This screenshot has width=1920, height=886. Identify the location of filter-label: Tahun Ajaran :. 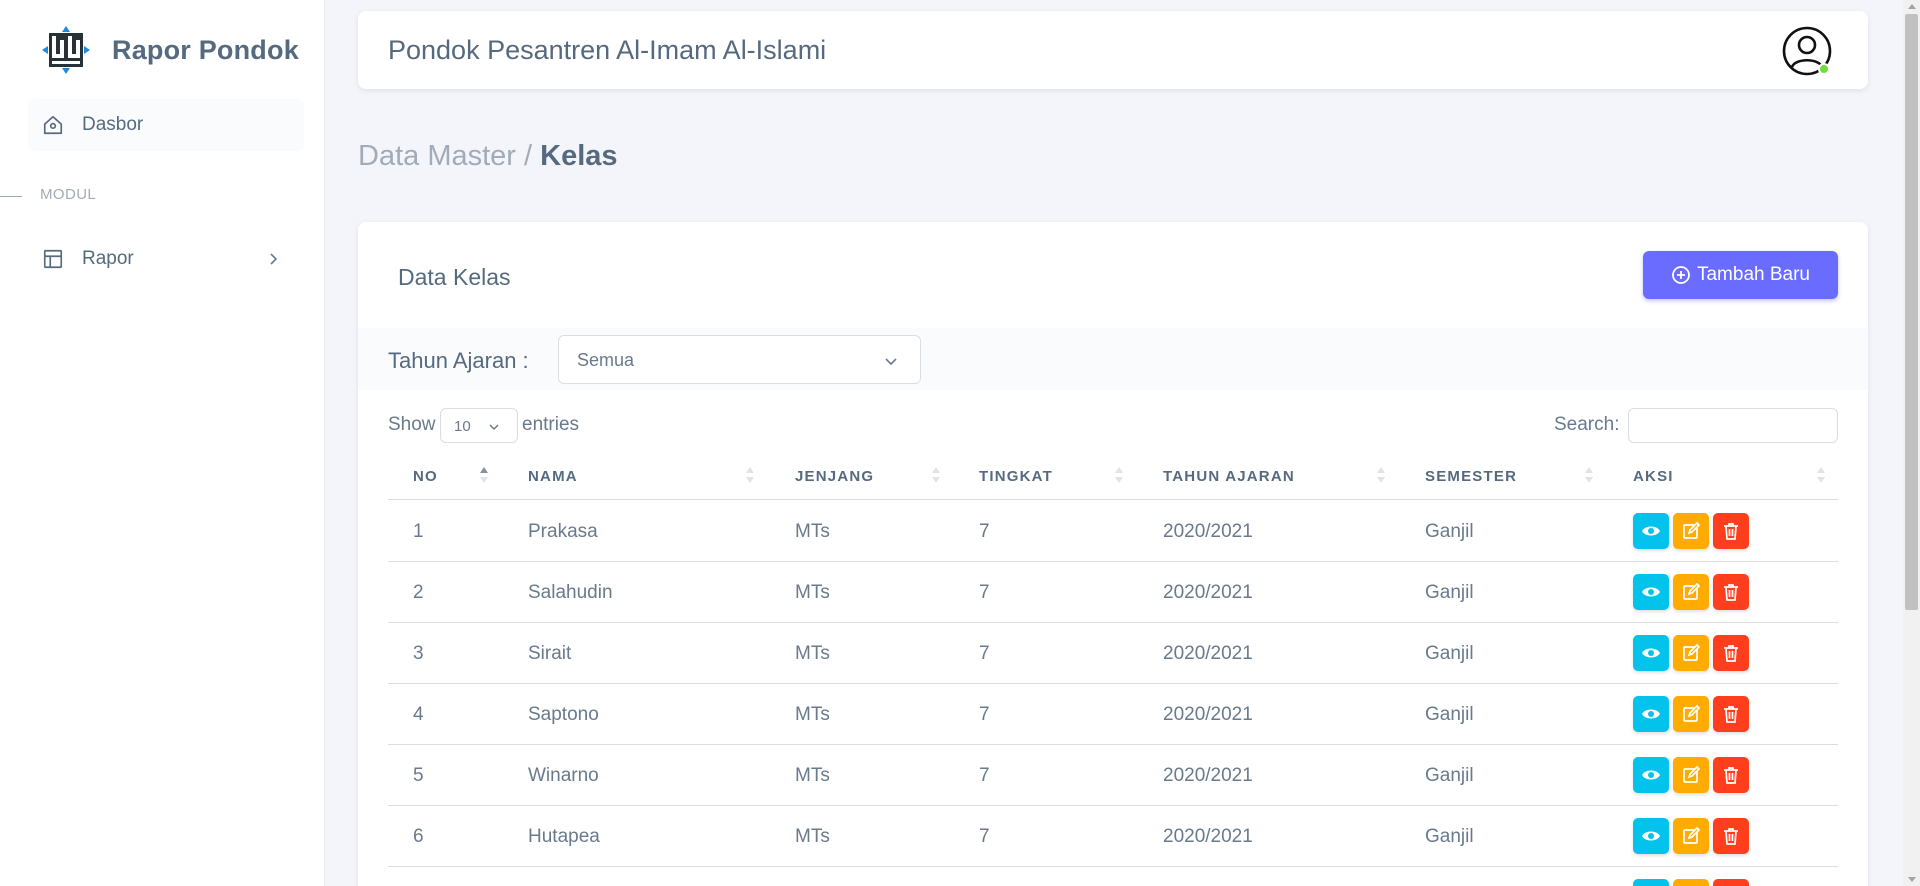
(458, 360).